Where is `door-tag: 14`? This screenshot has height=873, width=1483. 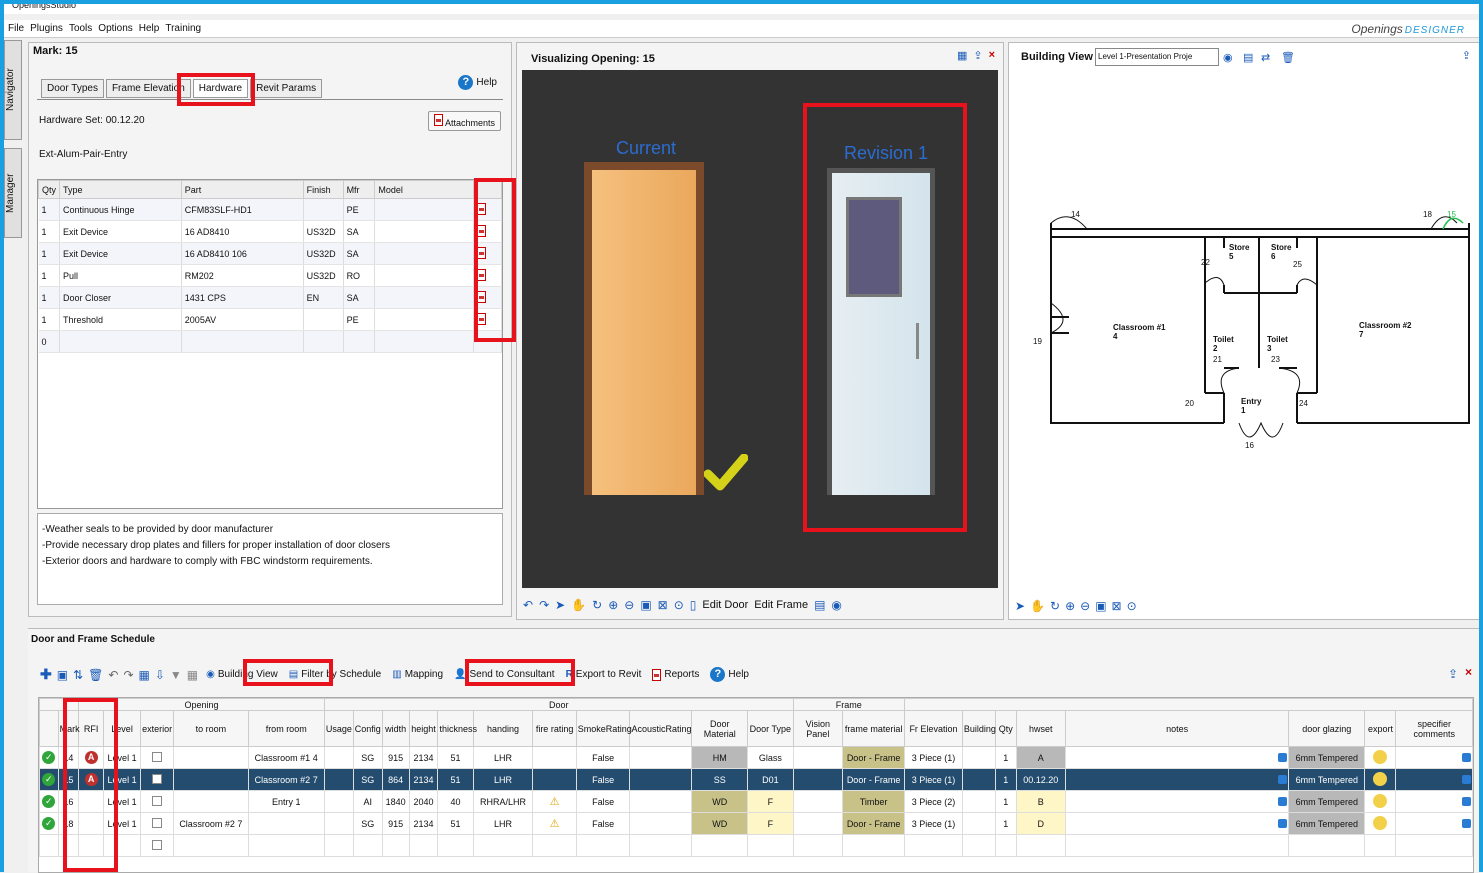
door-tag: 14 is located at coordinates (1075, 214).